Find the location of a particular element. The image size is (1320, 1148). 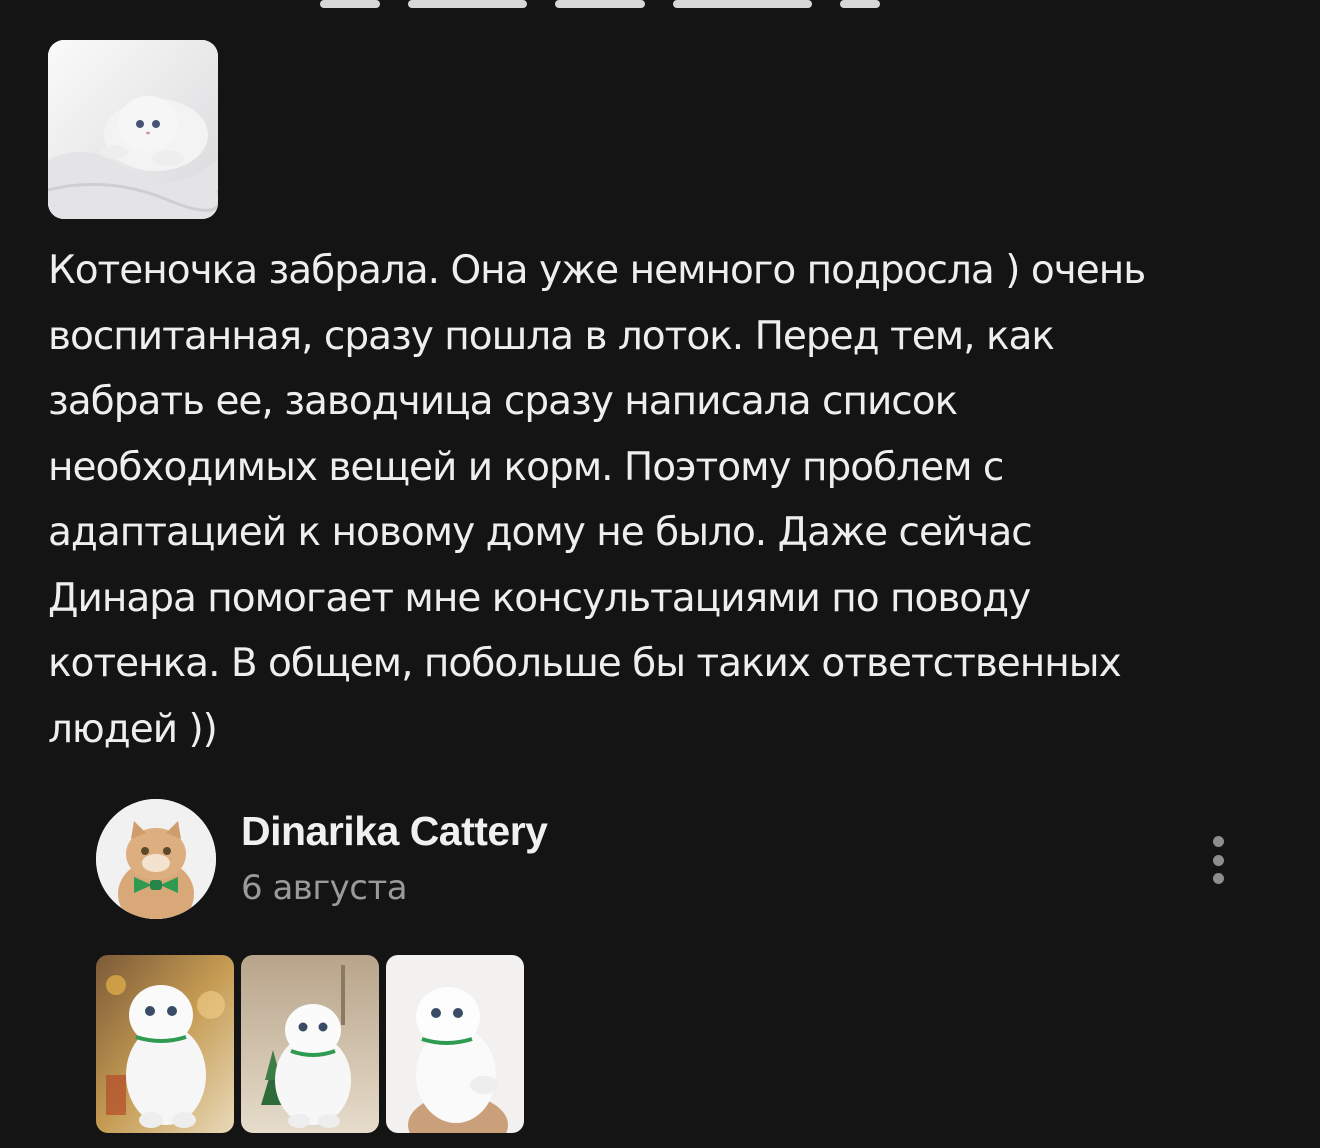

post-date: 6 августа is located at coordinates (324, 888).